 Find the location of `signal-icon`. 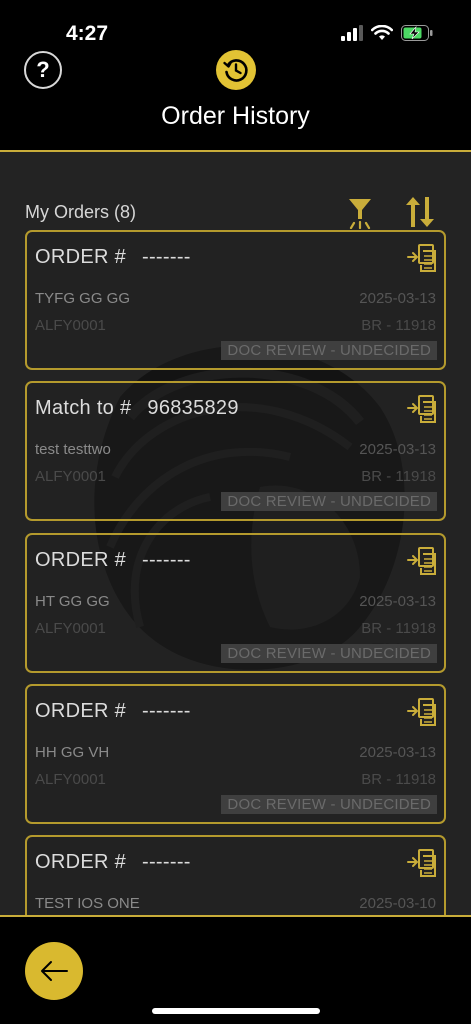

signal-icon is located at coordinates (352, 33).